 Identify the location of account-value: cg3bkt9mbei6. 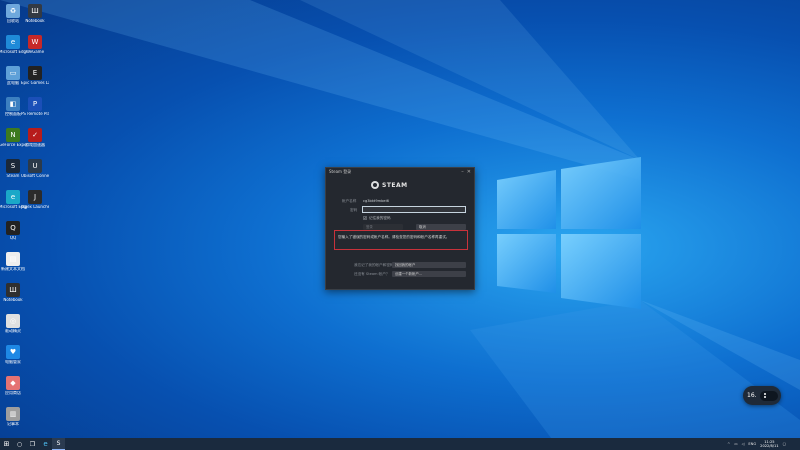
(376, 201).